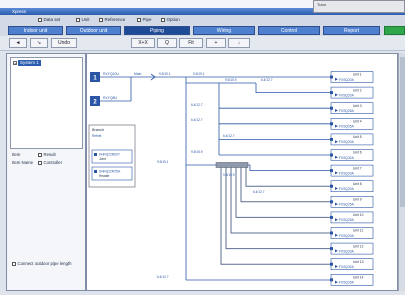  I want to click on legend-item-line1: KHRQ22M20T, so click(109, 155).